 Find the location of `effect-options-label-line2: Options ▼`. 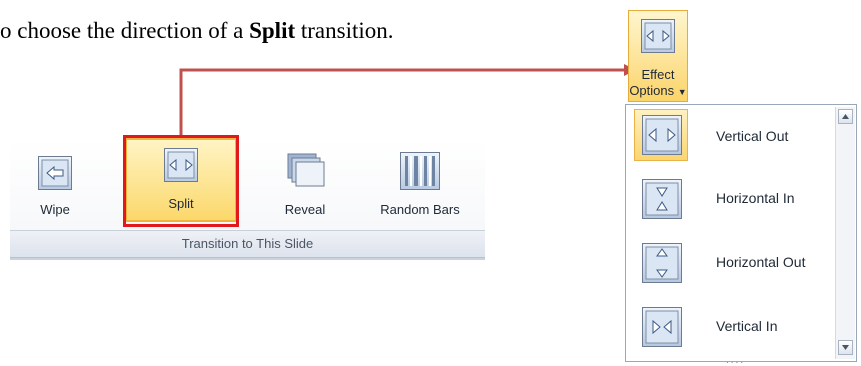

effect-options-label-line2: Options ▼ is located at coordinates (658, 90).